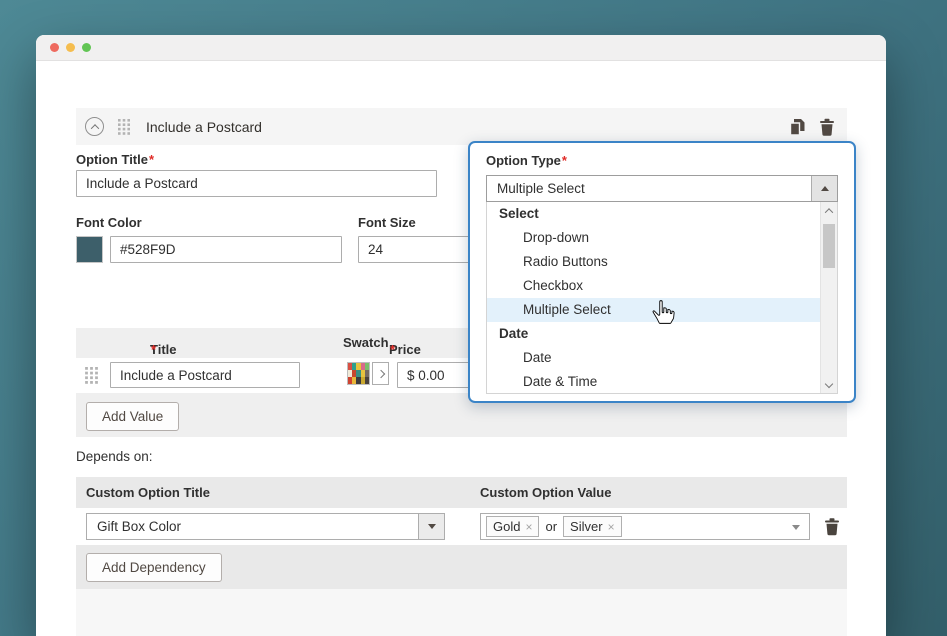 The height and width of the screenshot is (636, 947). I want to click on option-type-select: Multiple Select, so click(662, 188).